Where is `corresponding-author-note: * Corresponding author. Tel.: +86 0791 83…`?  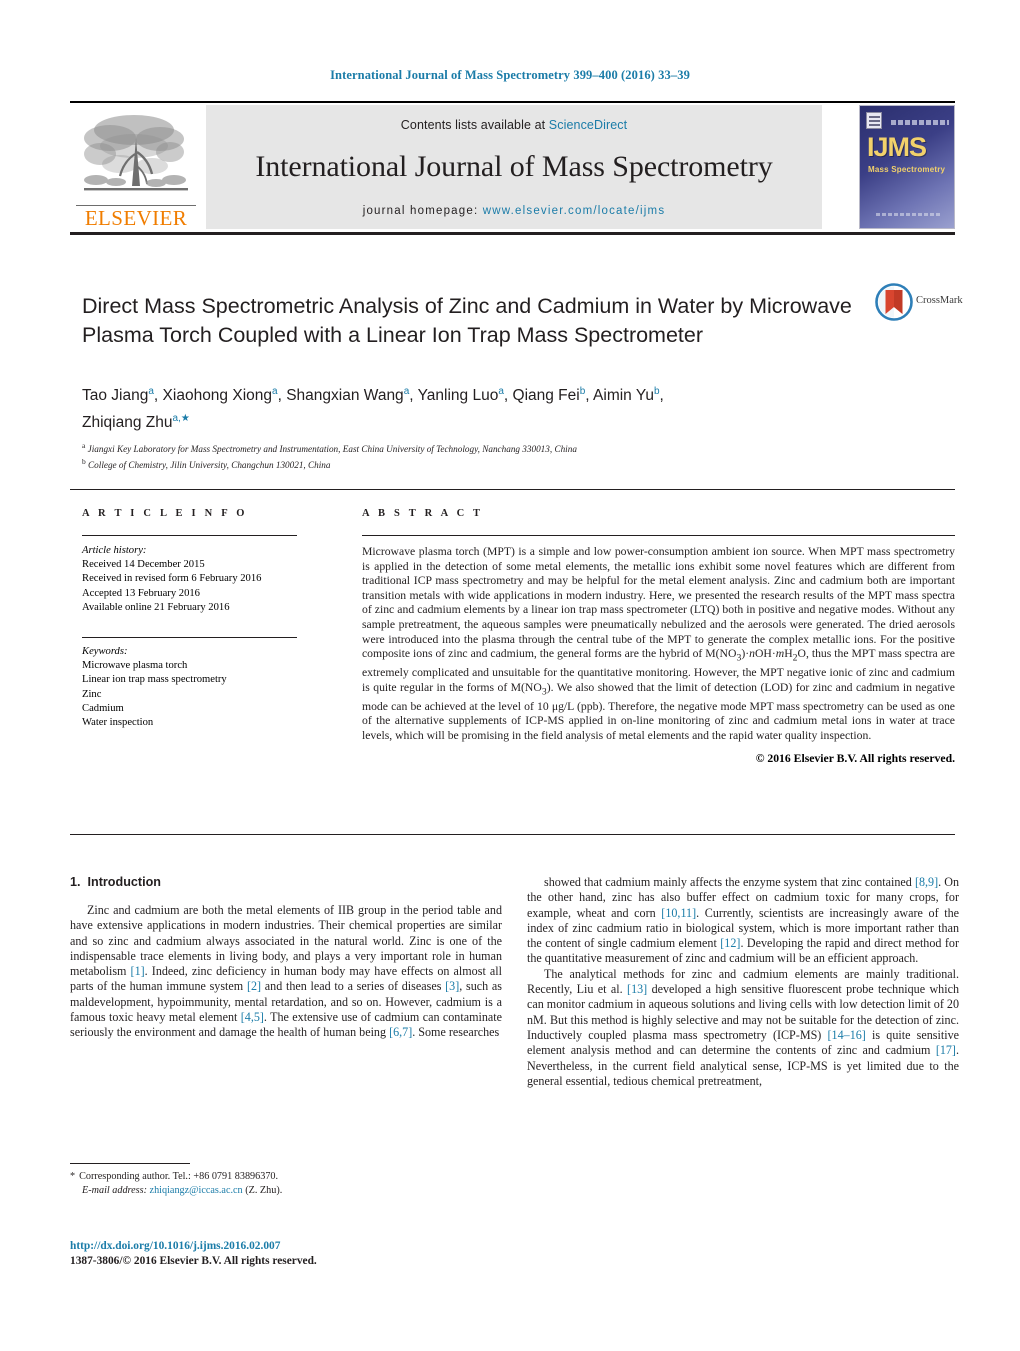
corresponding-author-note: * Corresponding author. Tel.: +86 0791 83… is located at coordinates (174, 1176).